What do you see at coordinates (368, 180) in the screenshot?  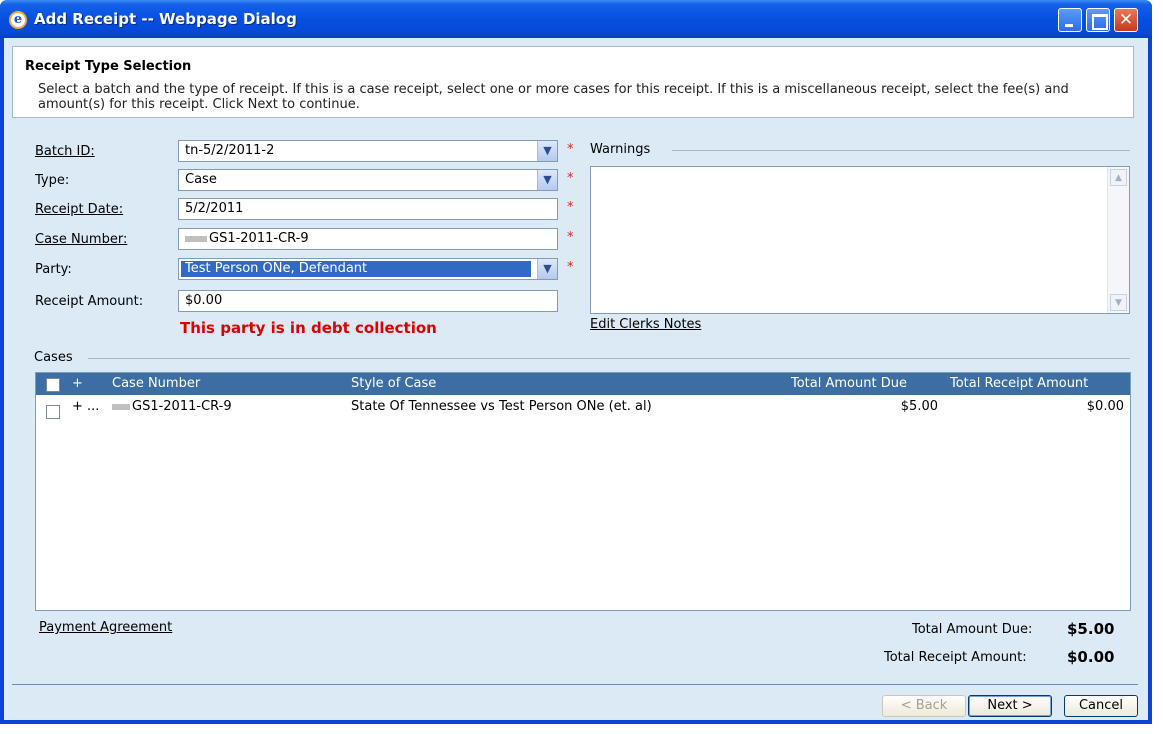 I see `type-select: Case ▼` at bounding box center [368, 180].